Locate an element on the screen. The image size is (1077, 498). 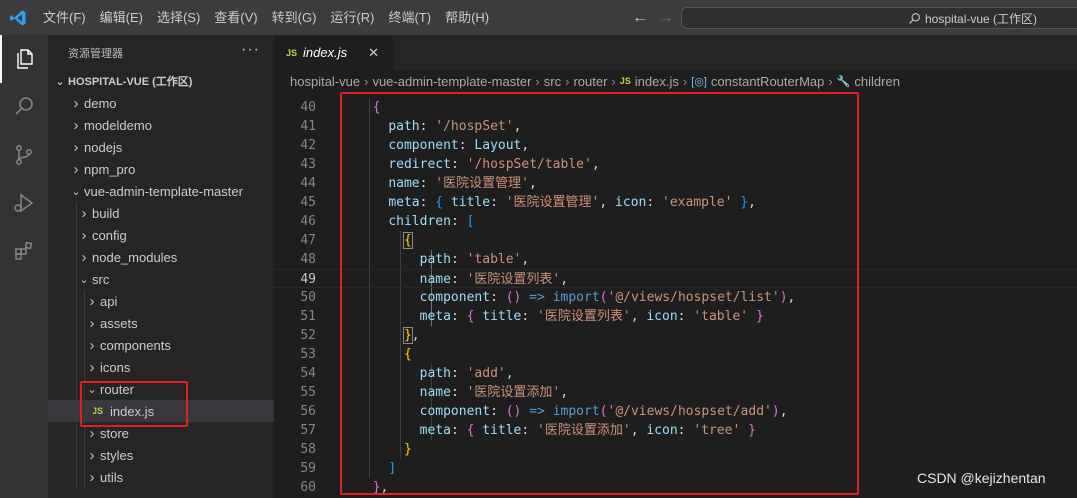
breadcrumb-item: children is located at coordinates (877, 81).